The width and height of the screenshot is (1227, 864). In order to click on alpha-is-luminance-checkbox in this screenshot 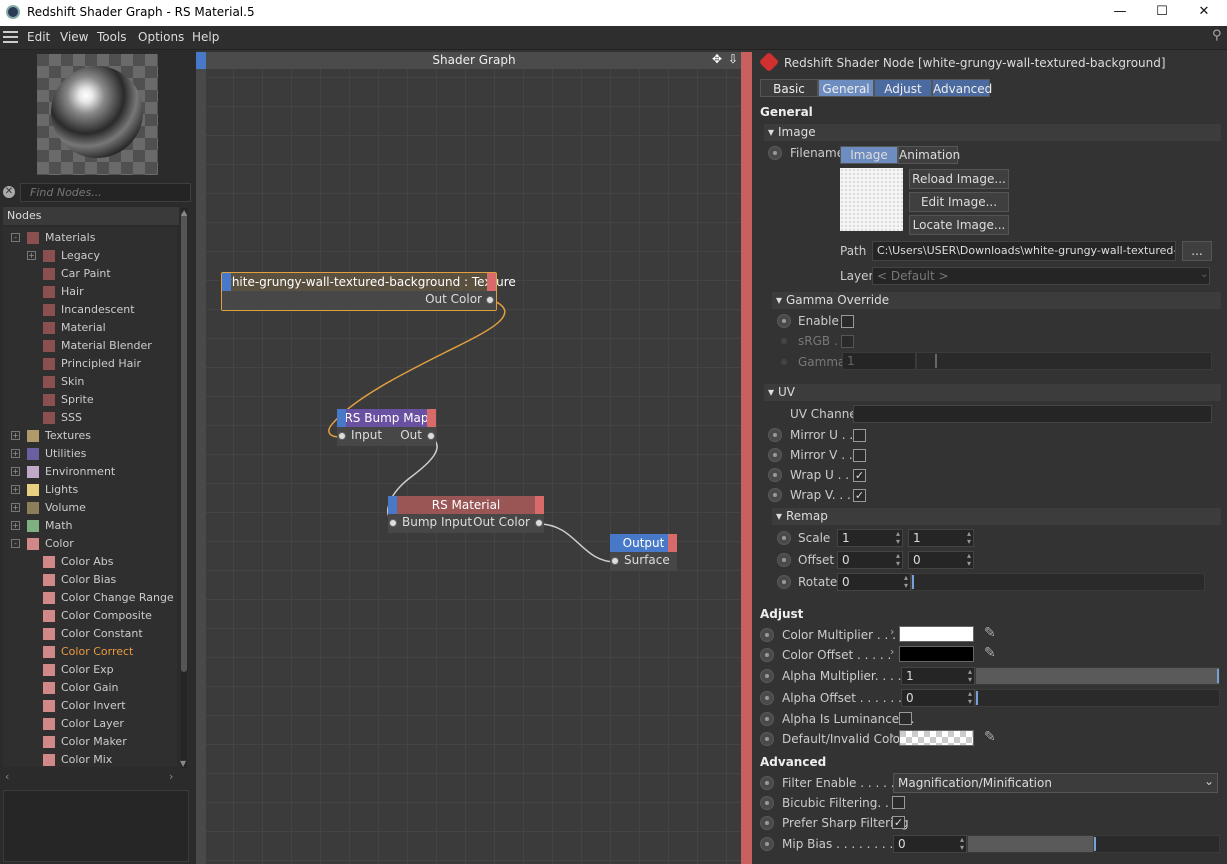, I will do `click(905, 718)`.